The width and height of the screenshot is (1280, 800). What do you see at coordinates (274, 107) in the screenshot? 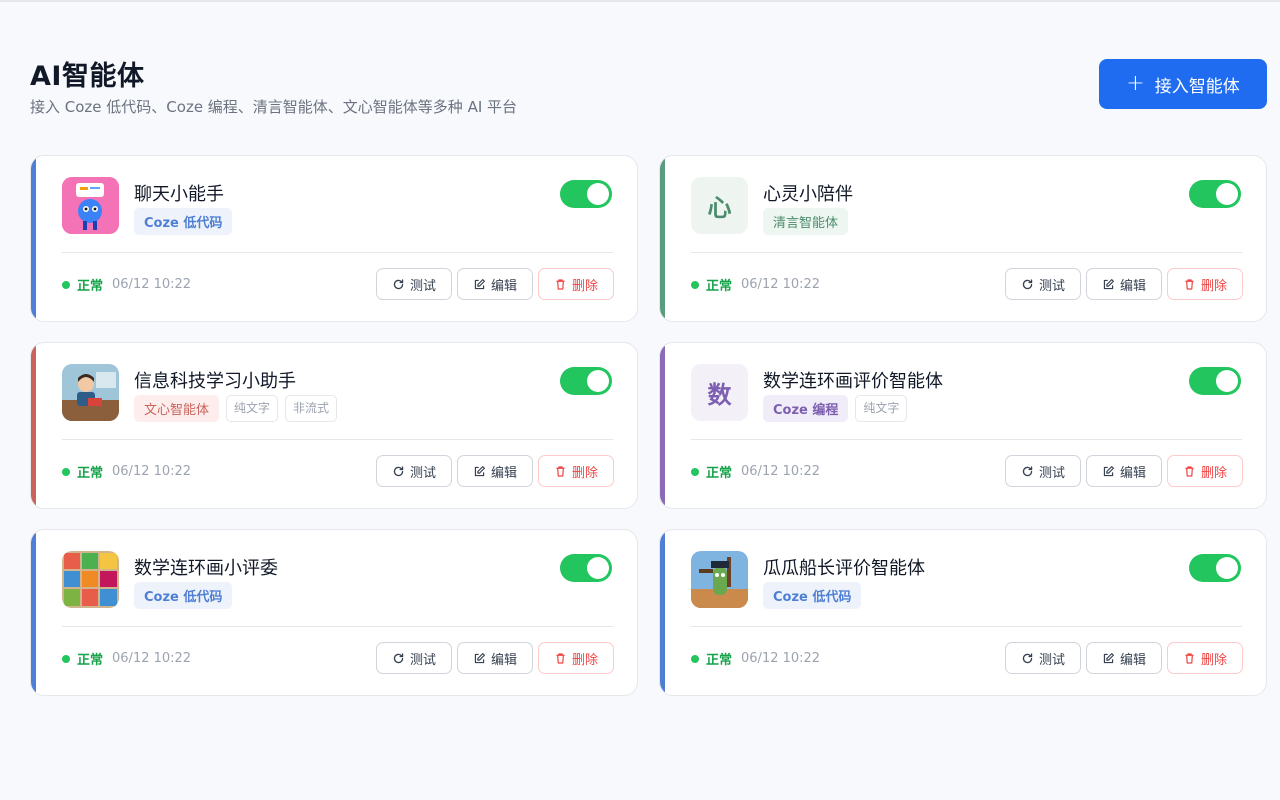
I see `page-subtitle: 接入 Coze 低代码、Coze 编程、清言智能体、文心智能体等多种 AI 平台` at bounding box center [274, 107].